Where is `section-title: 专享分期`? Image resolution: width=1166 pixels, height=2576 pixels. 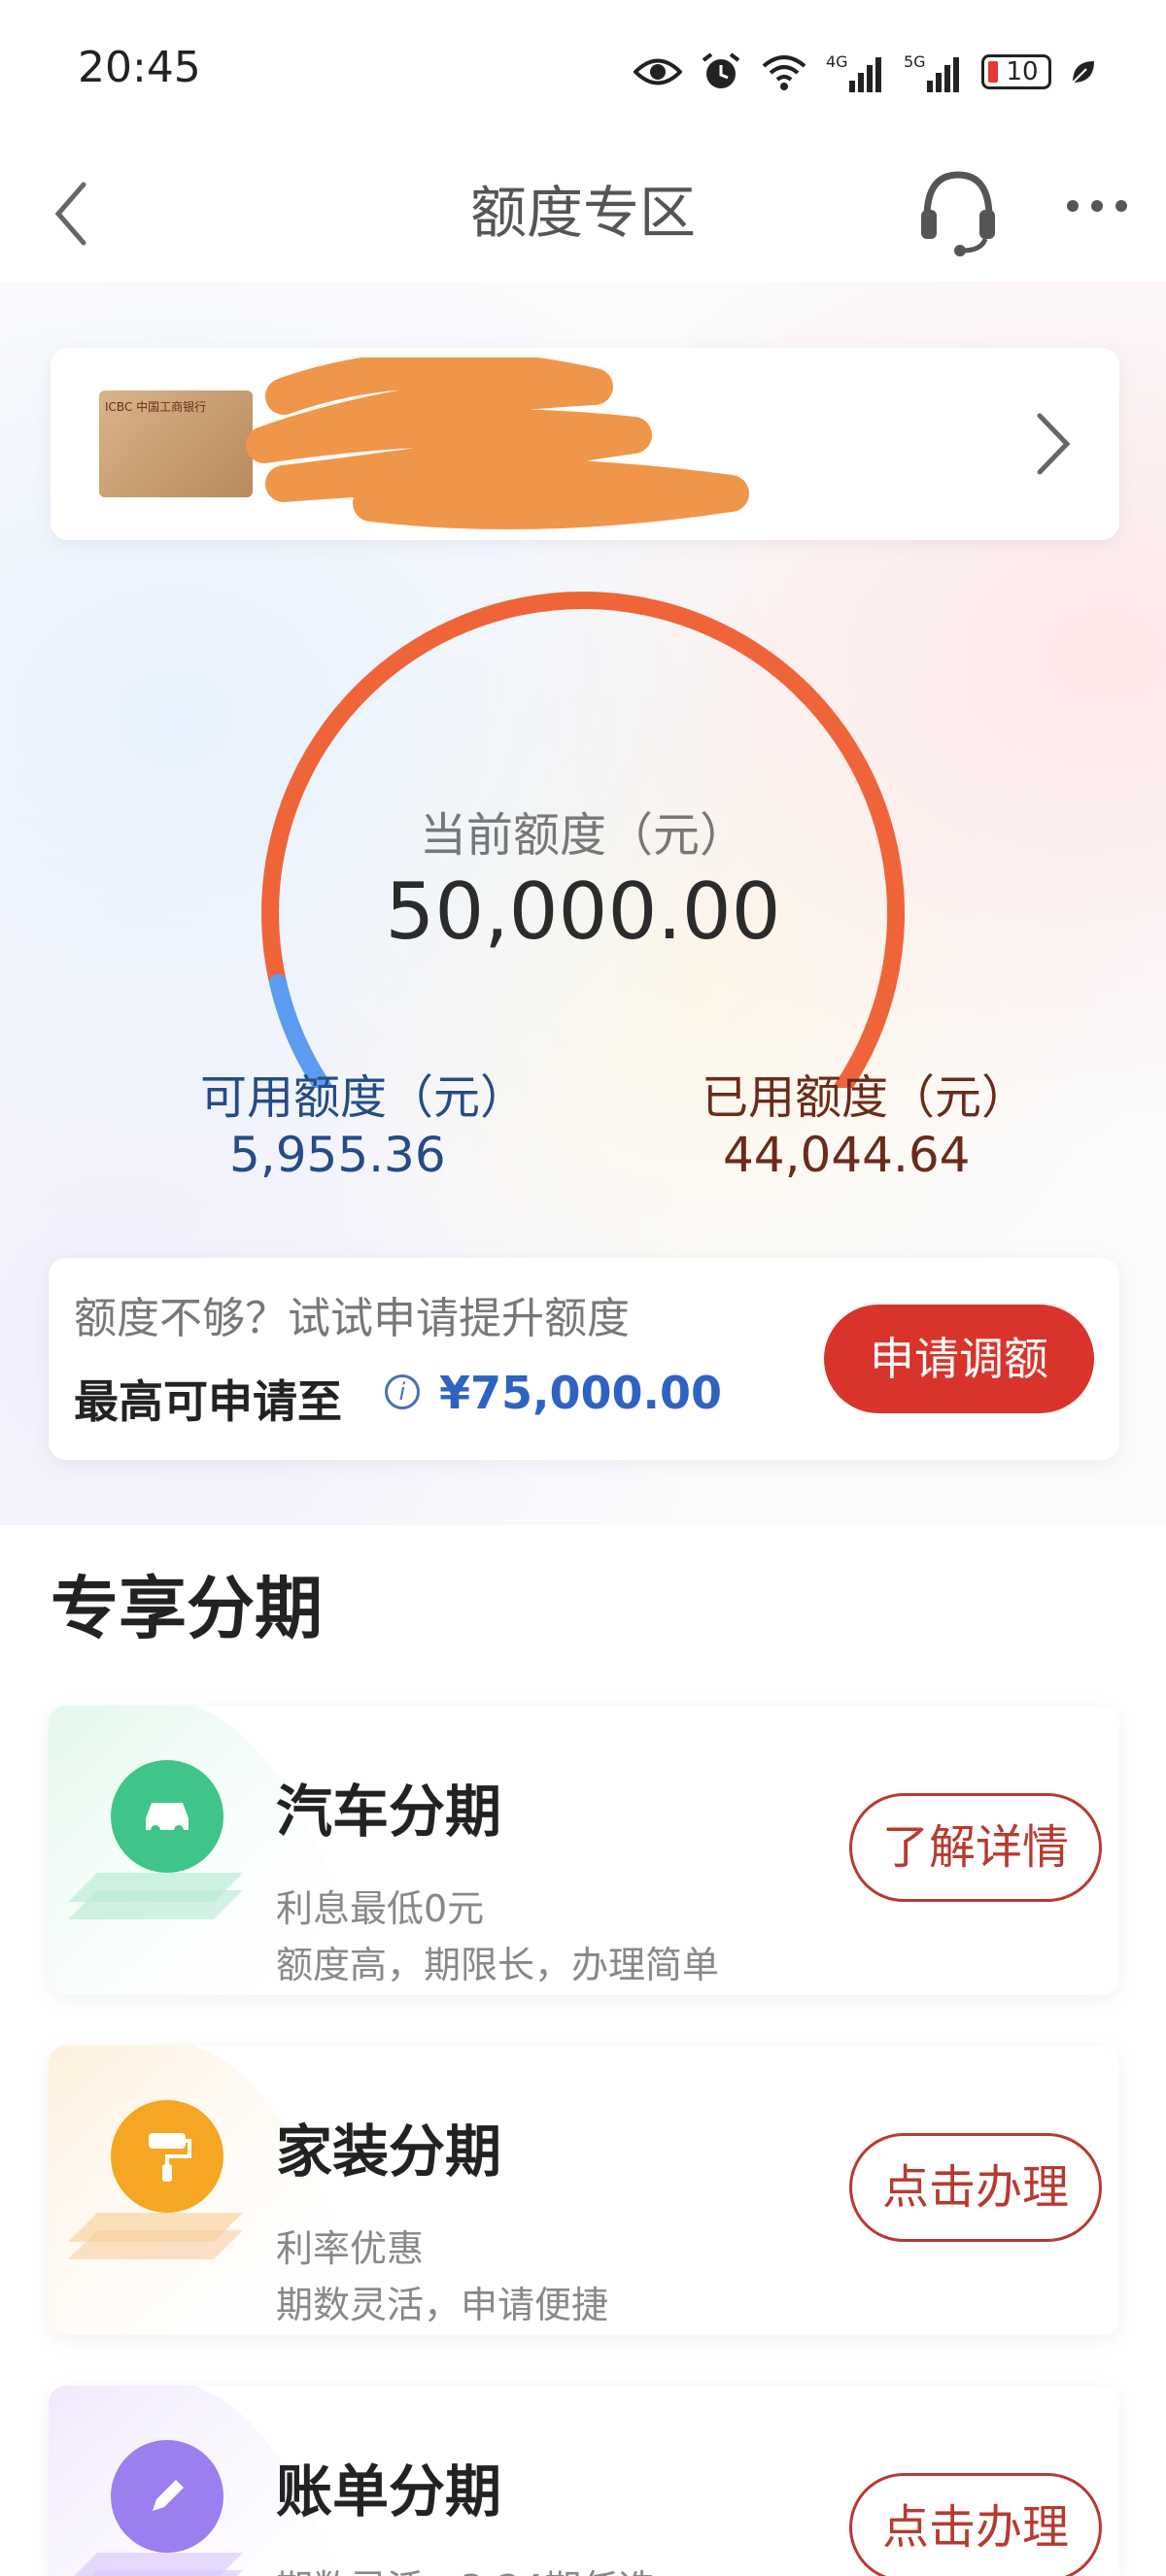
section-title: 专享分期 is located at coordinates (187, 1608).